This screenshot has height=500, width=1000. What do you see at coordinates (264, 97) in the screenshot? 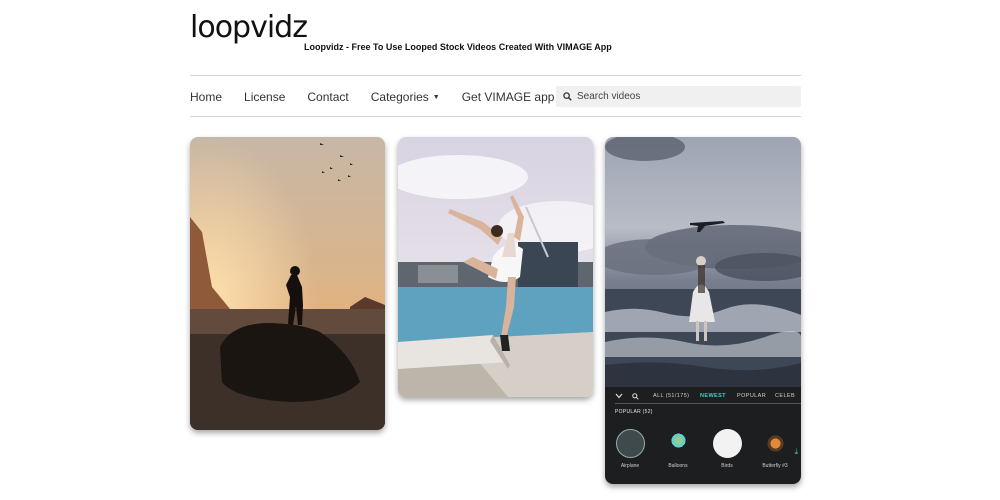
I see `nav-item-license: License` at bounding box center [264, 97].